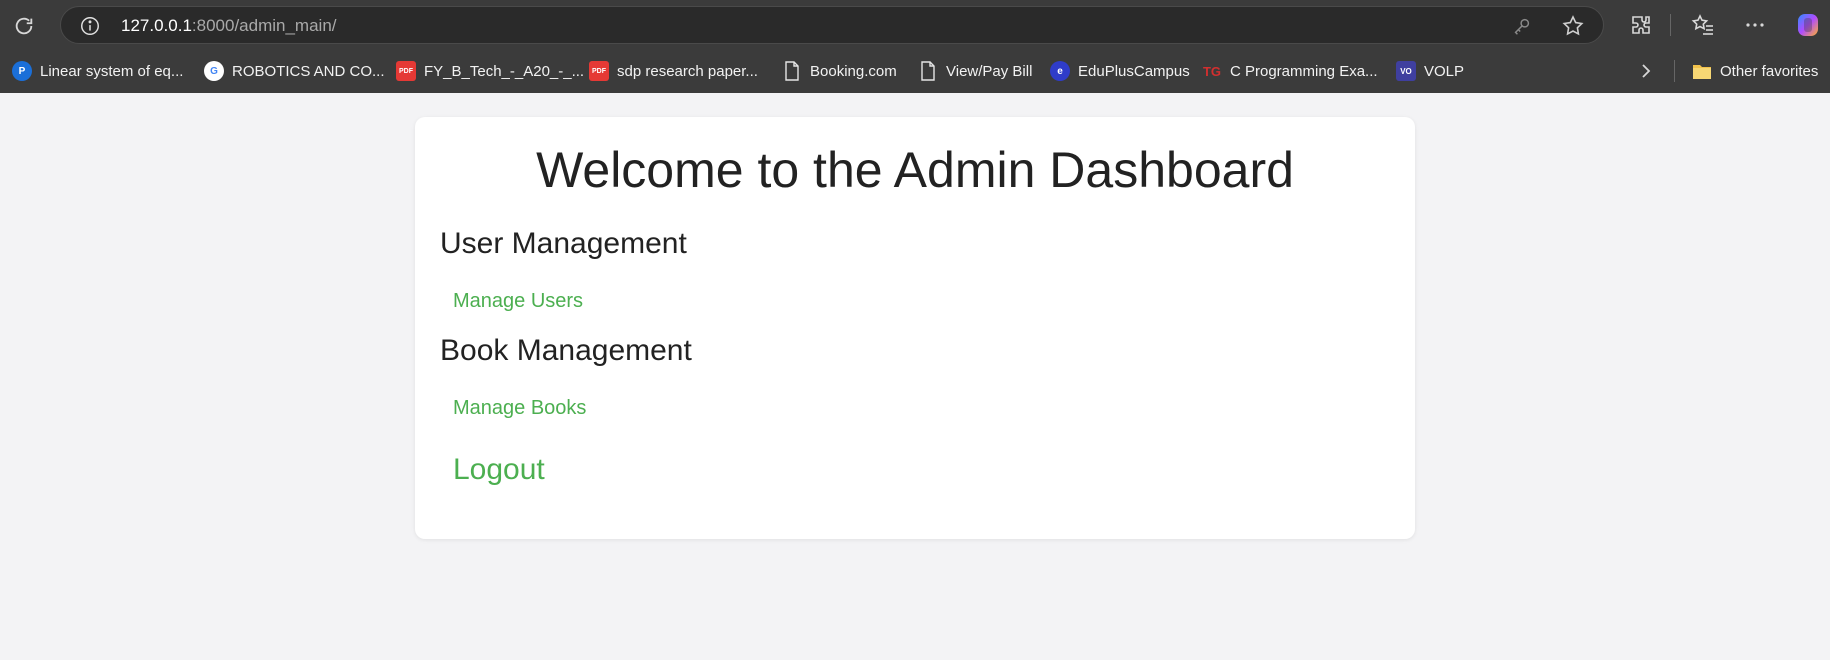  What do you see at coordinates (1808, 25) in the screenshot?
I see `copilot-icon` at bounding box center [1808, 25].